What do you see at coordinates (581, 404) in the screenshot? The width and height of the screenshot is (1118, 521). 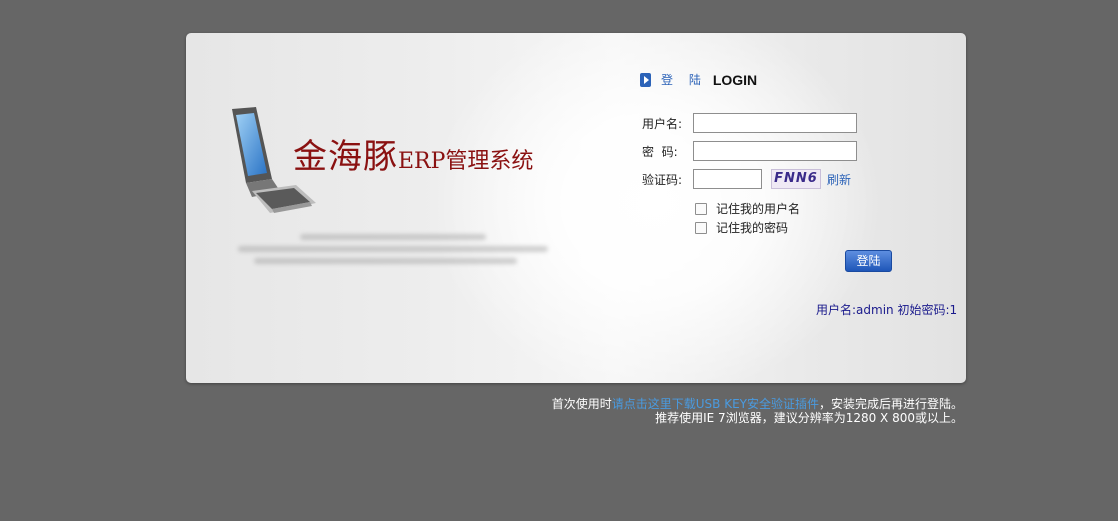 I see `footer-line1-prefix: 首次使用时` at bounding box center [581, 404].